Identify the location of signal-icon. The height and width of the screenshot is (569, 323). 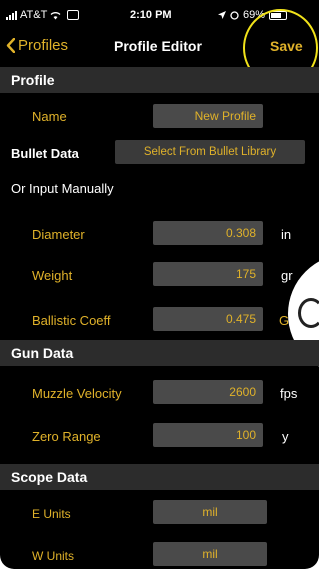
(11, 15).